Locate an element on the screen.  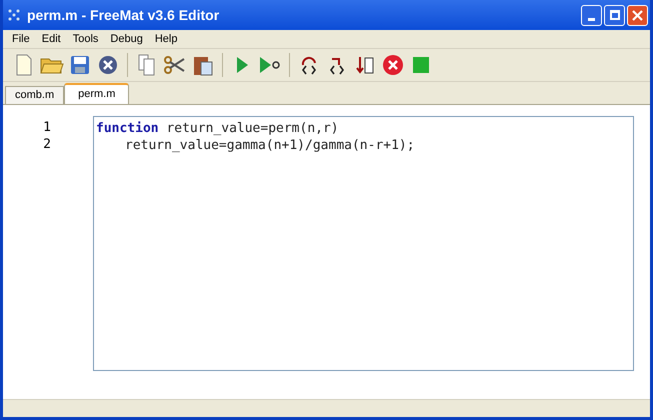
code-keyword: function is located at coordinates (127, 128).